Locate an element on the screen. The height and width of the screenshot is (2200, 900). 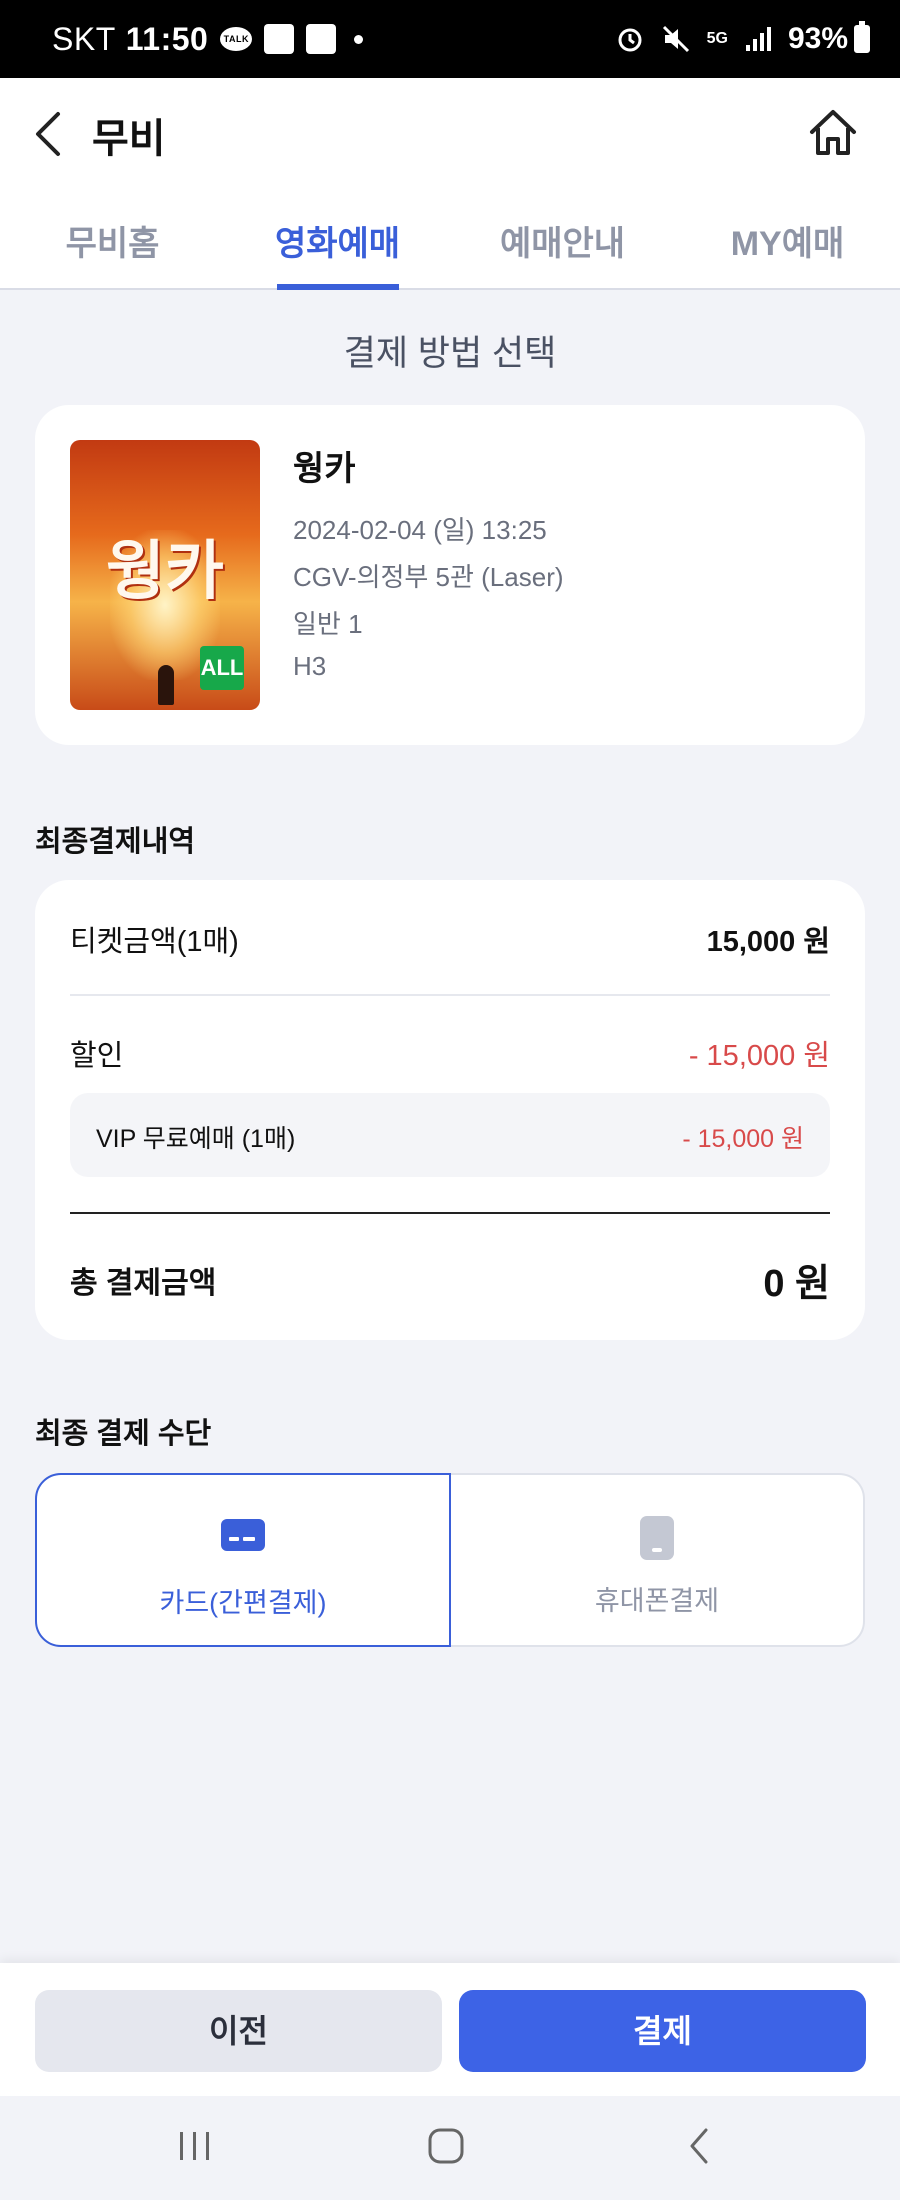
previous-button: 이전 is located at coordinates (238, 2031).